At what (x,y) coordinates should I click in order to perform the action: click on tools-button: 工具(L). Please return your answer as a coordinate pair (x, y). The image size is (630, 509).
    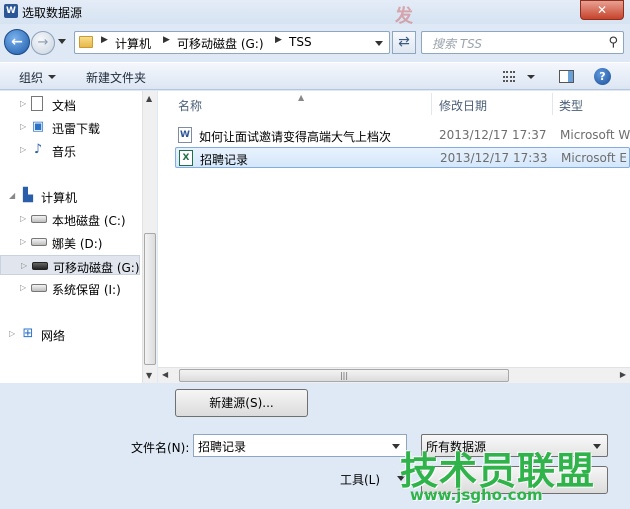
    Looking at the image, I should click on (360, 479).